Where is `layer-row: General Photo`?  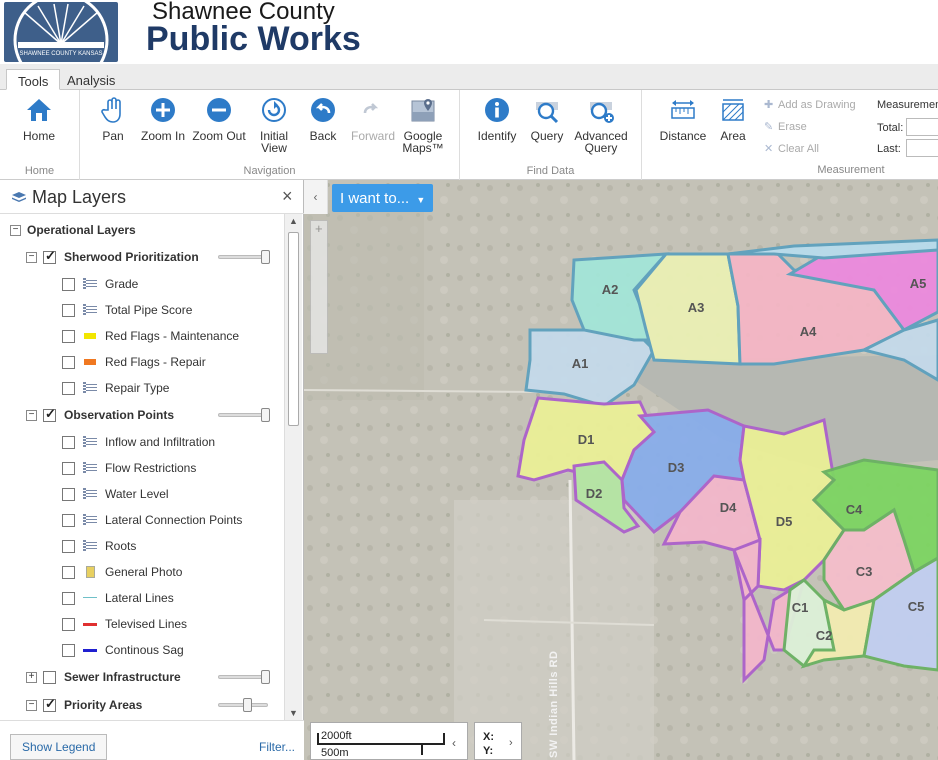 layer-row: General Photo is located at coordinates (122, 572).